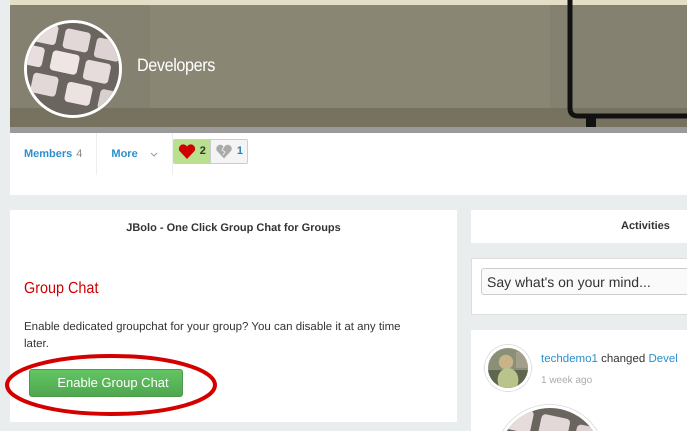  I want to click on activity-text: techdemo1 changed Devel, so click(609, 359).